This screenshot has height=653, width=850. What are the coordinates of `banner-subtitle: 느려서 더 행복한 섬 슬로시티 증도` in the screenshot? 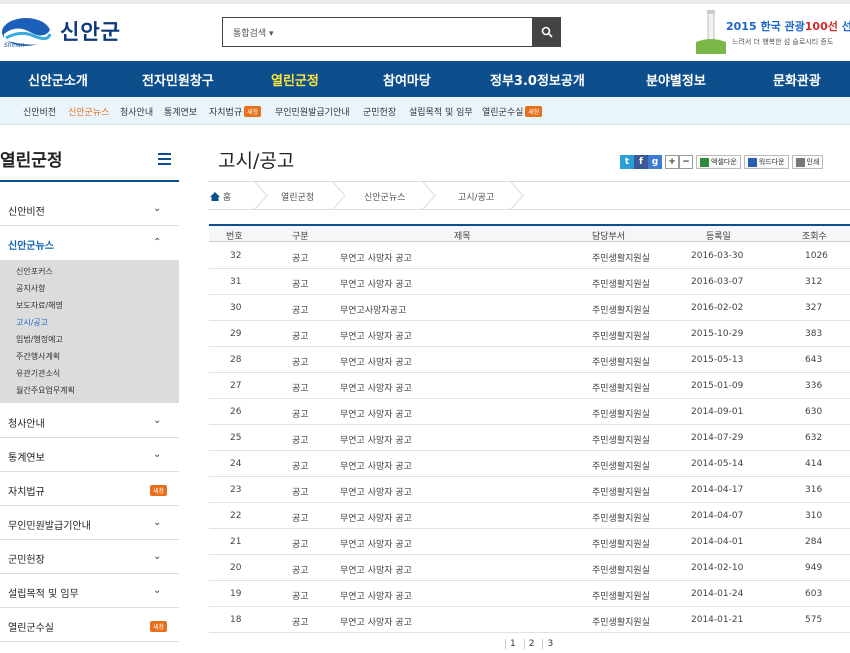 It's located at (783, 42).